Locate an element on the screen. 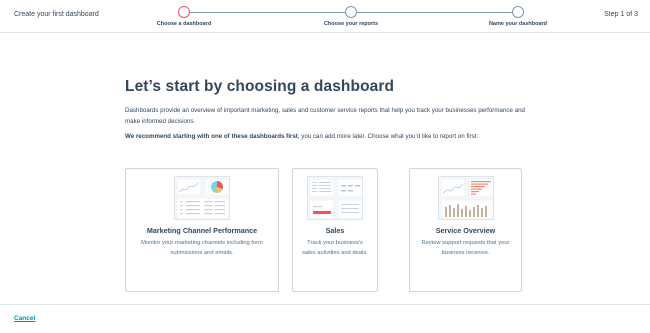 Image resolution: width=650 pixels, height=333 pixels. card-title: Sales is located at coordinates (335, 230).